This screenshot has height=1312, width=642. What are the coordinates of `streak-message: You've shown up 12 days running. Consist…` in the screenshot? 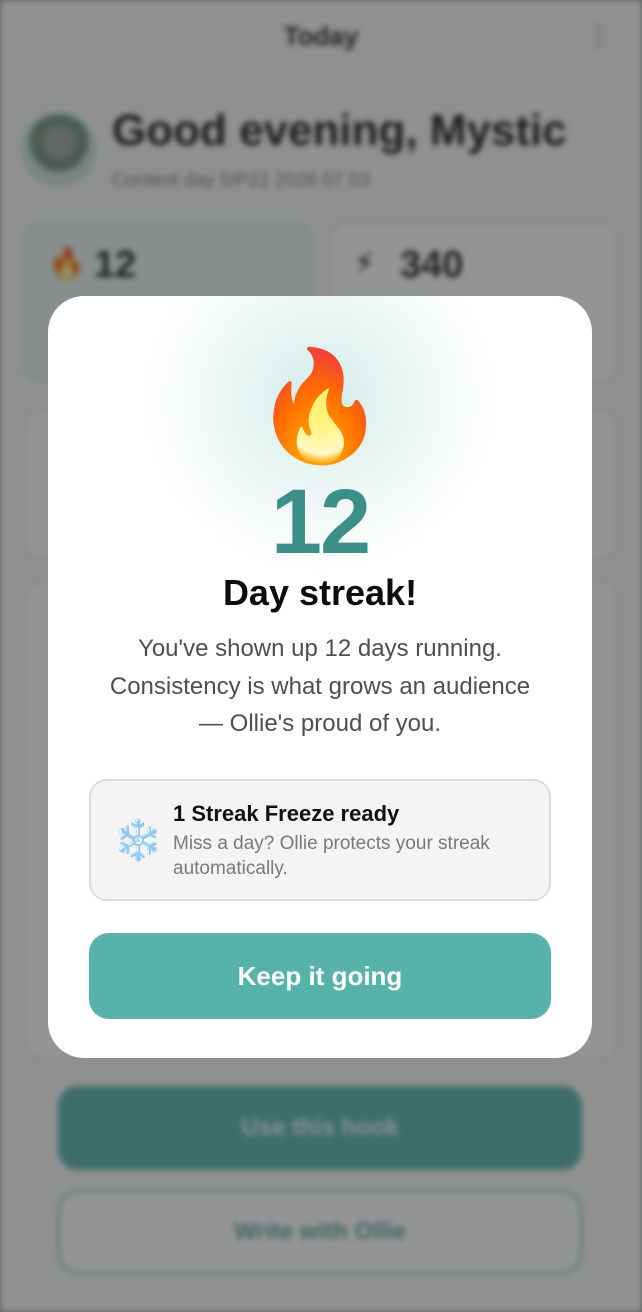 It's located at (320, 686).